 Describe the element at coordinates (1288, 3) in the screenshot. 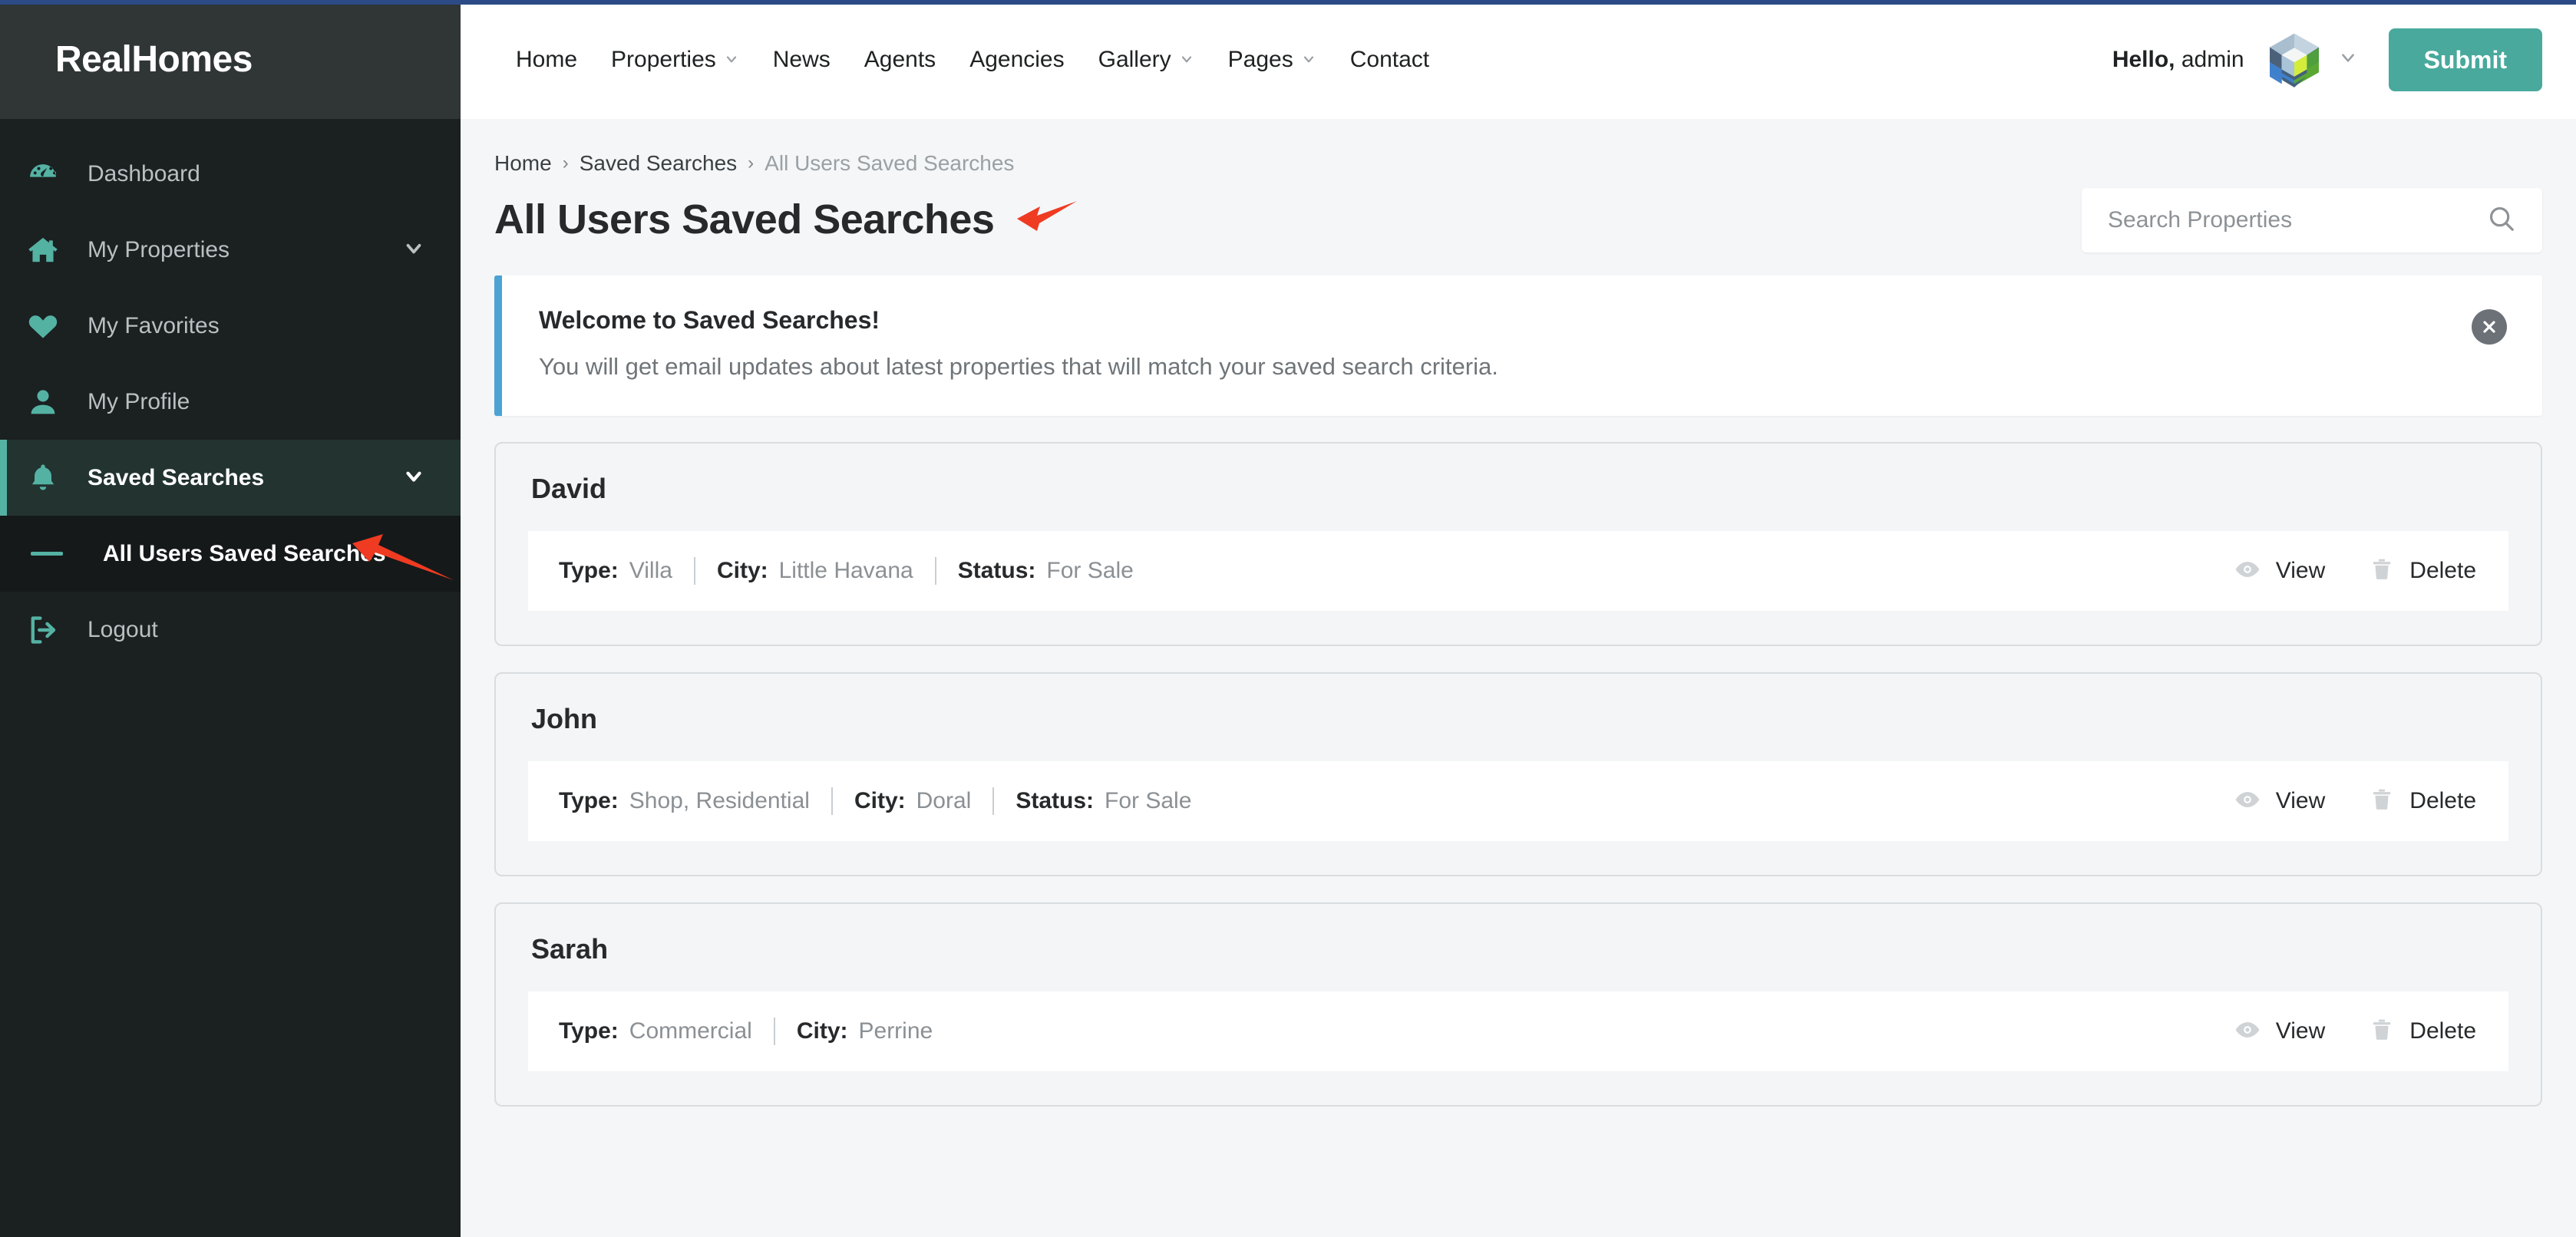

I see `browser-top-chrome-line` at that location.